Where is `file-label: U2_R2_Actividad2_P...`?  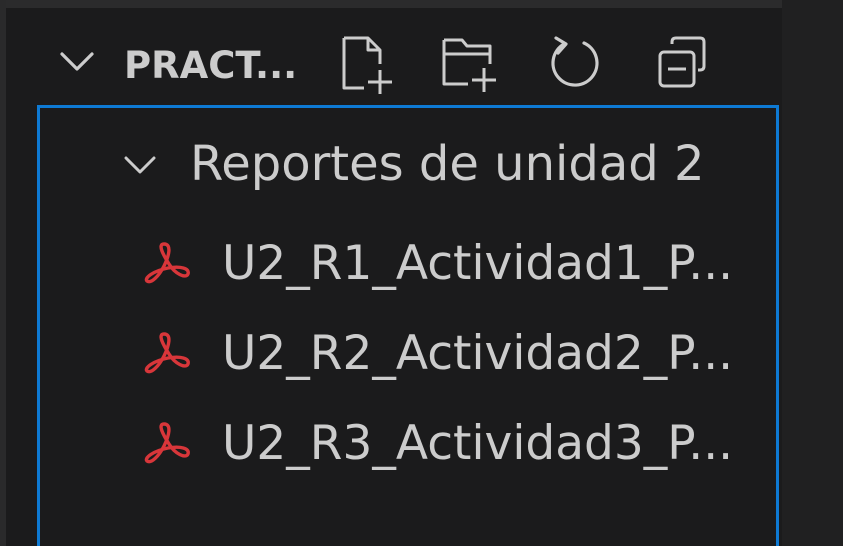 file-label: U2_R2_Actividad2_P... is located at coordinates (478, 353).